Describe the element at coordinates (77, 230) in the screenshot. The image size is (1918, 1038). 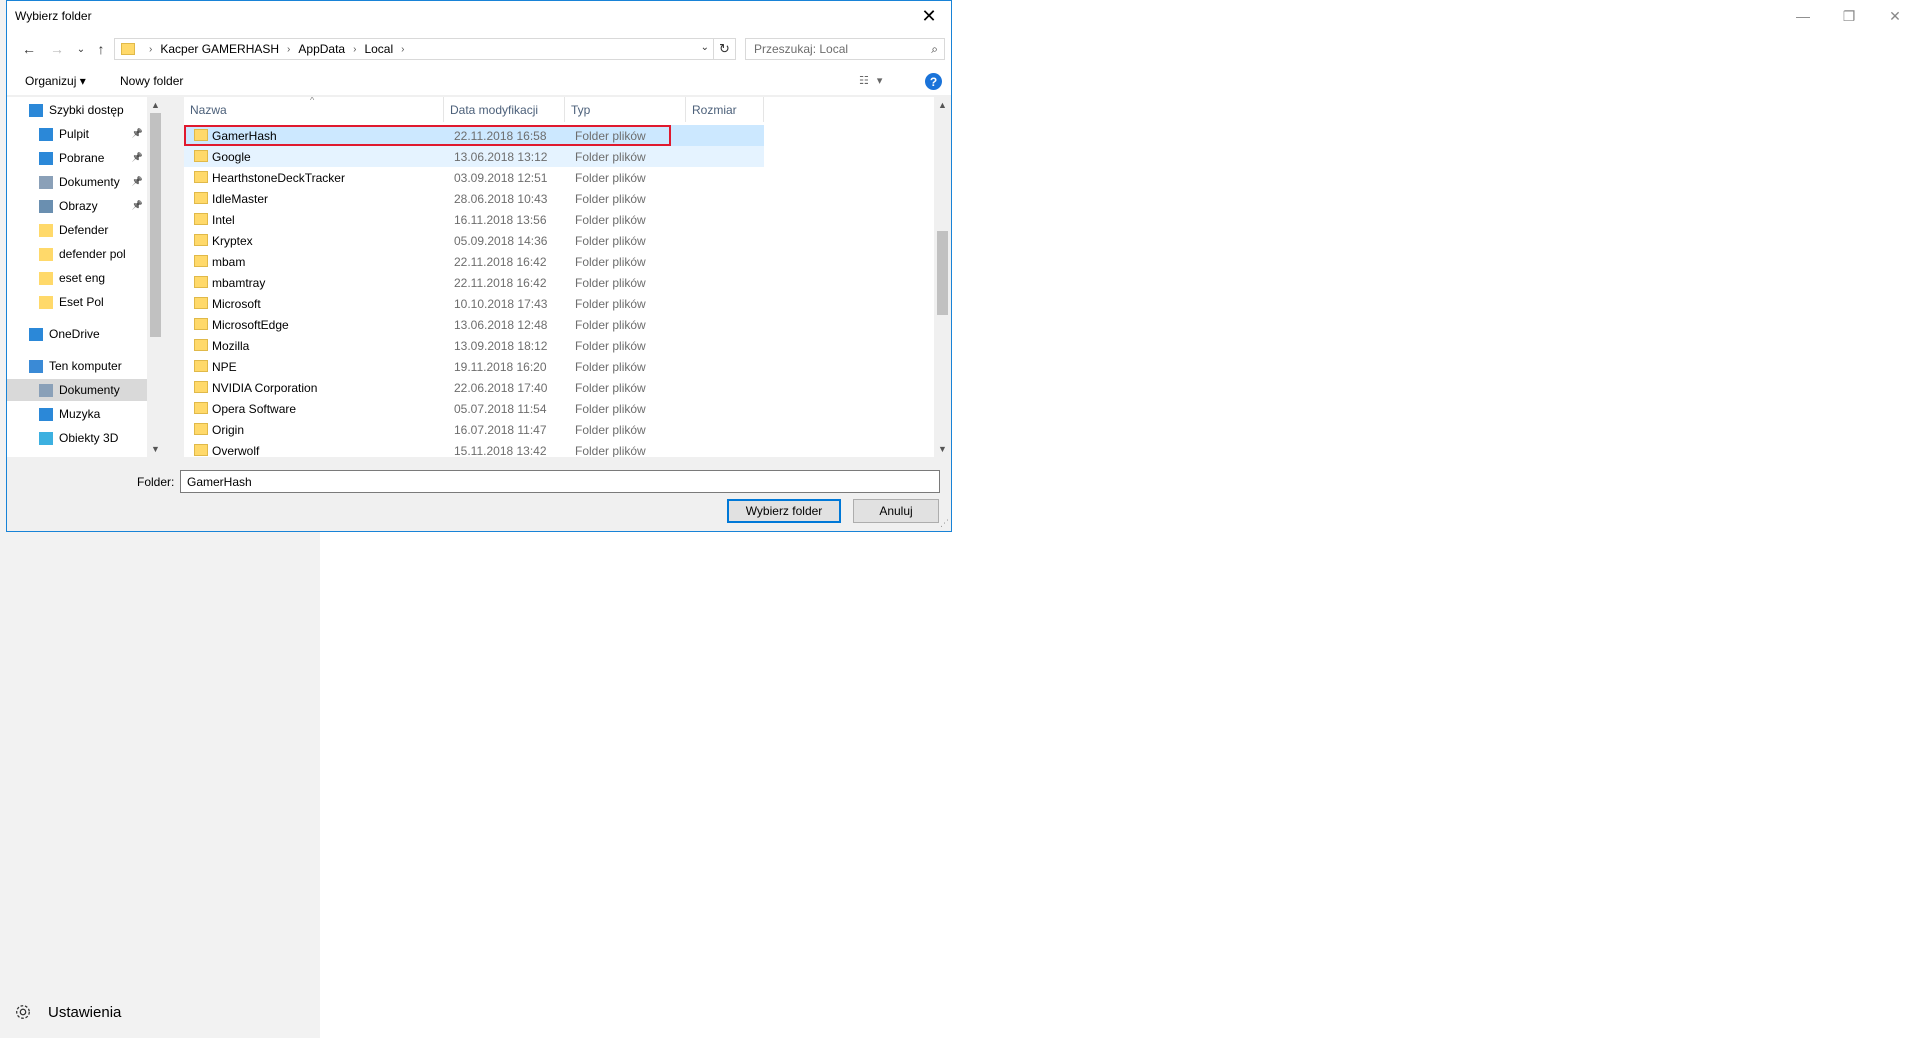
I see `sidebar-item: Defender` at that location.